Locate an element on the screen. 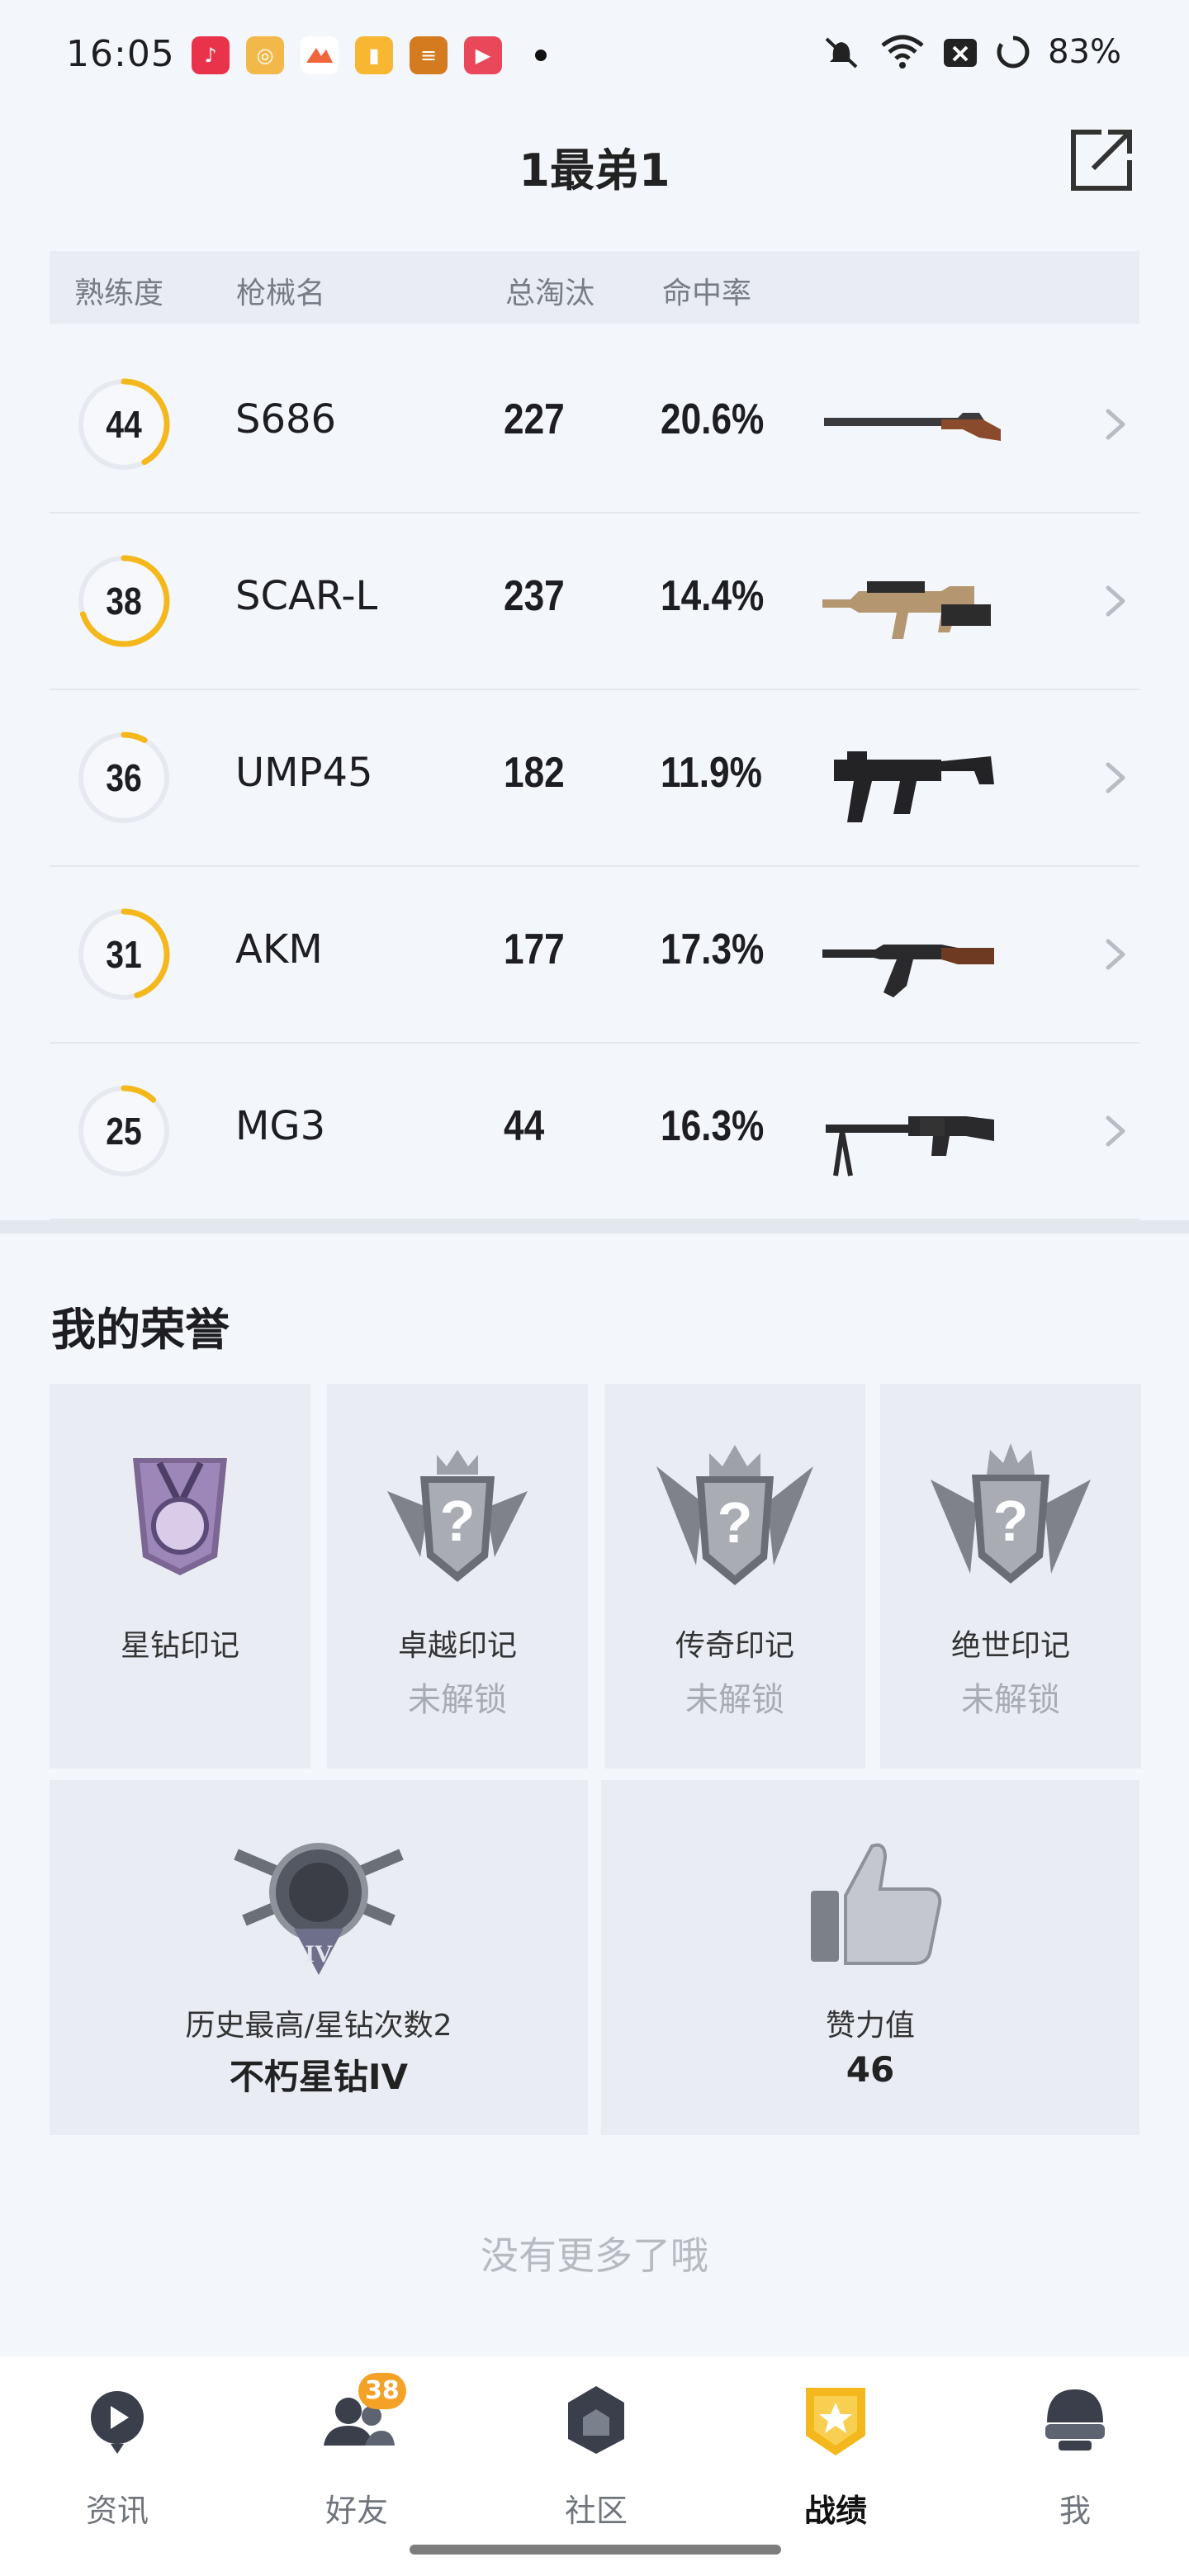 This screenshot has height=2576, width=1189. rank-emblem-icon: IV is located at coordinates (319, 1909).